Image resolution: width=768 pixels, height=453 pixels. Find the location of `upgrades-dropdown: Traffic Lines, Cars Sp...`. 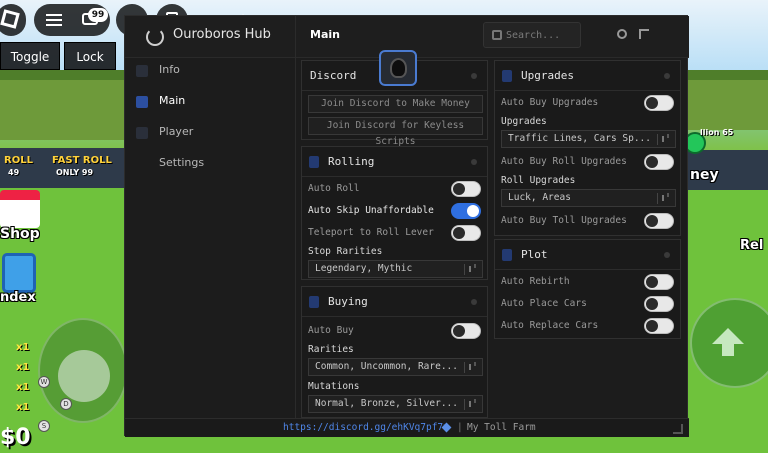

upgrades-dropdown: Traffic Lines, Cars Sp... is located at coordinates (588, 139).